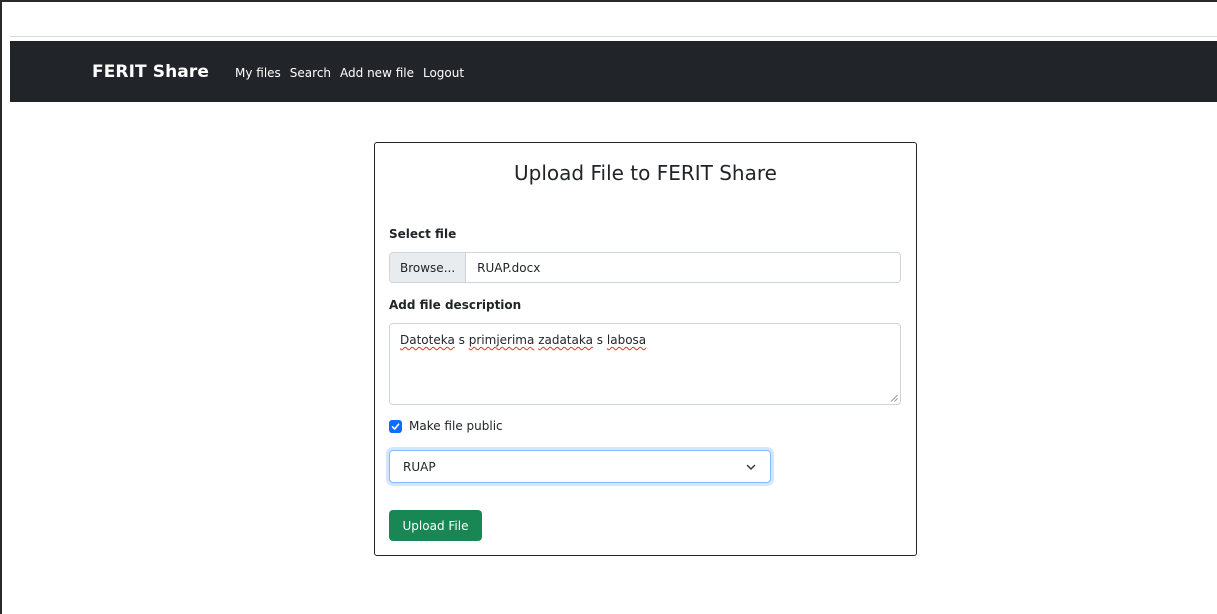 The width and height of the screenshot is (1217, 614). Describe the element at coordinates (645, 267) in the screenshot. I see `file-input: Browse... RUAP.docx` at that location.